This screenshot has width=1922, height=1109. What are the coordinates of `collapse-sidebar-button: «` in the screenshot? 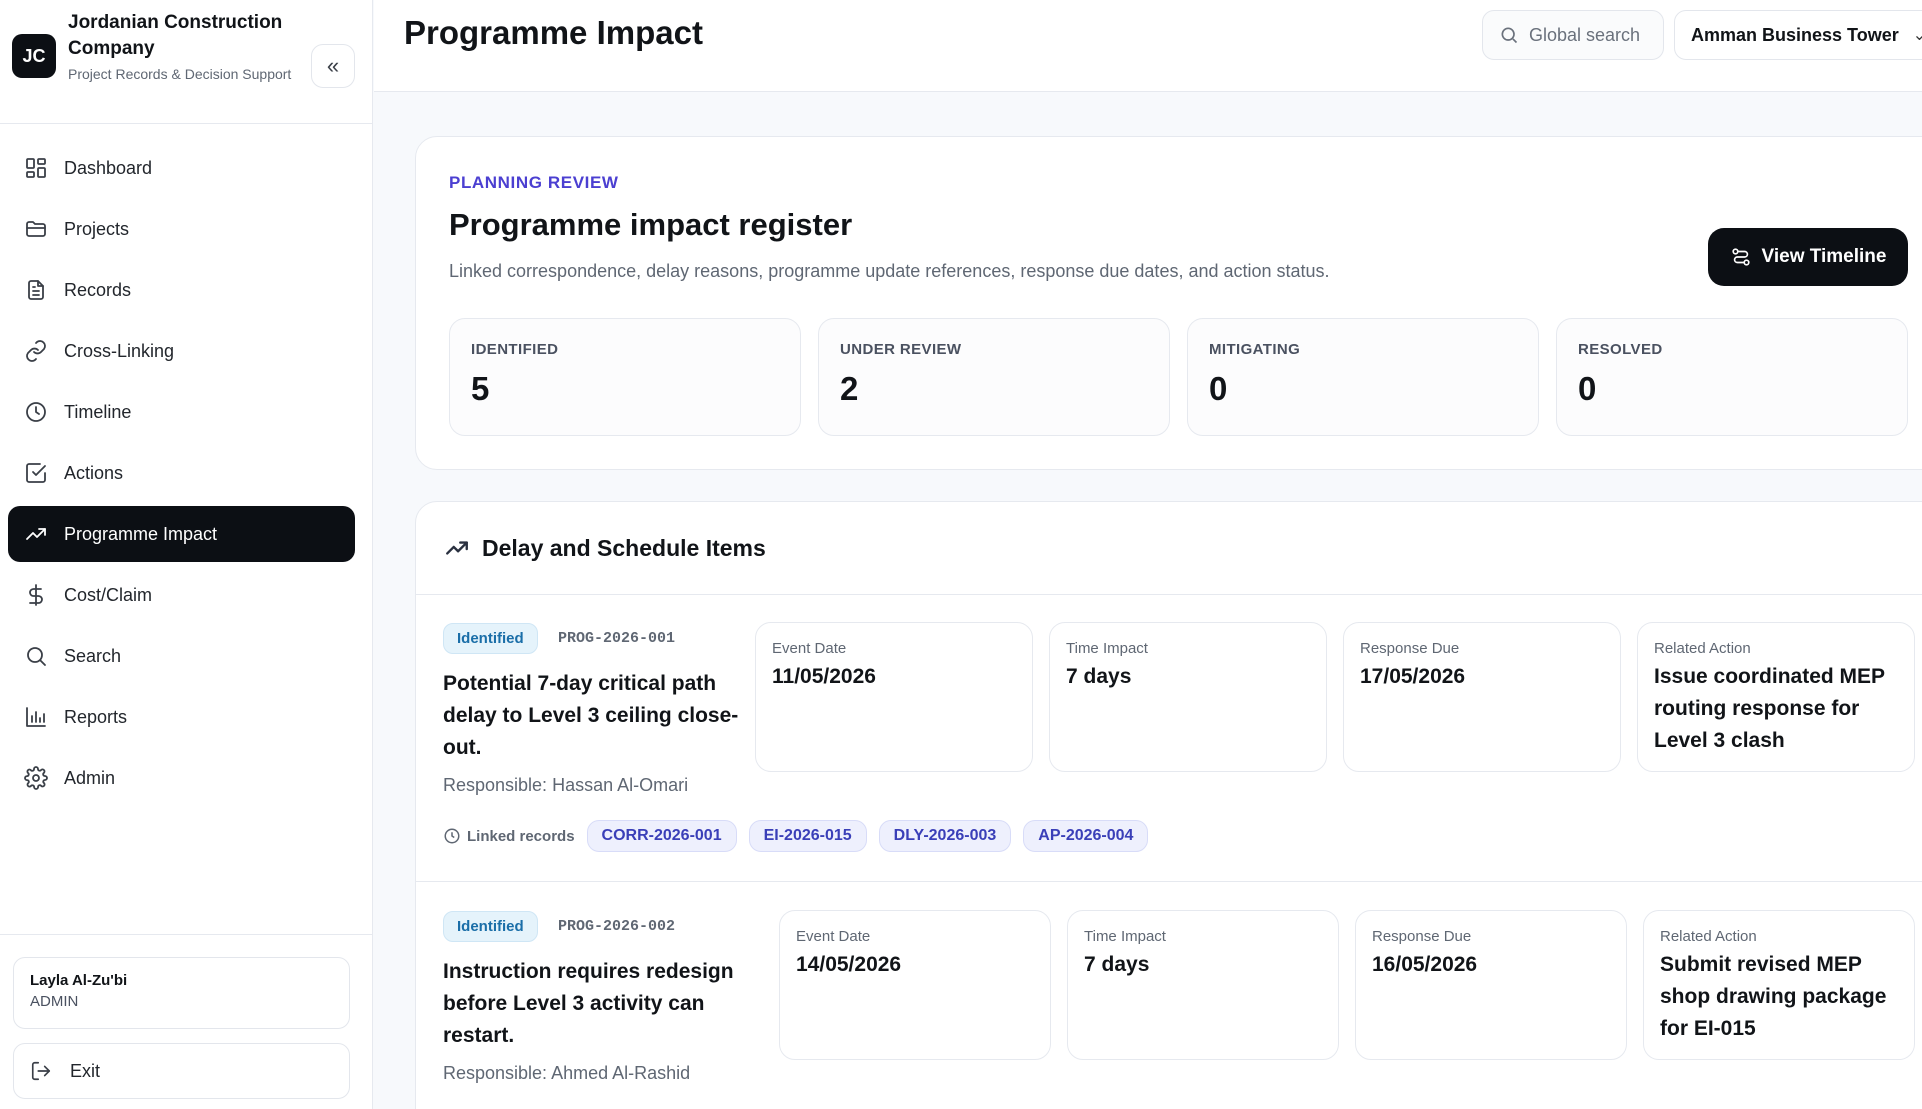 It's located at (333, 66).